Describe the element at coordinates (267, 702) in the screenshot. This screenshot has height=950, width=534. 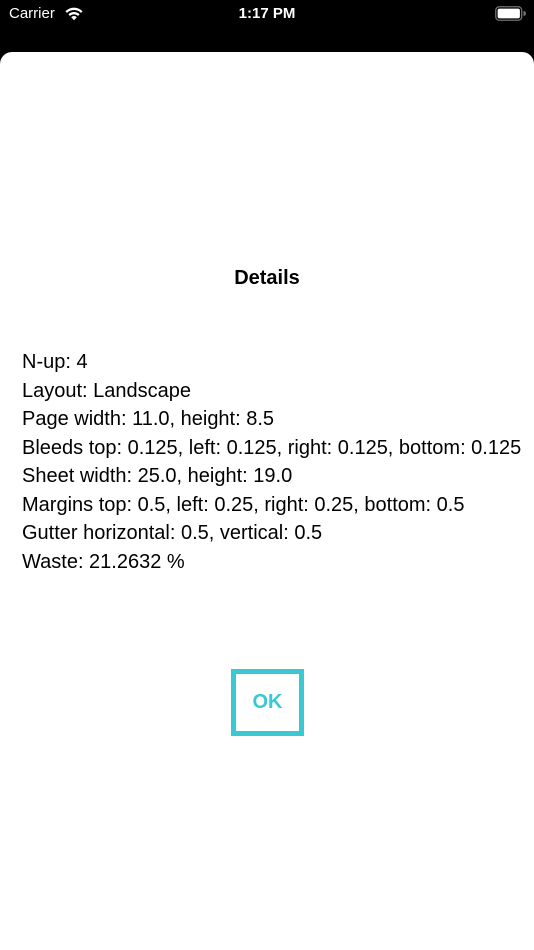
I see `ok-button: OK` at that location.